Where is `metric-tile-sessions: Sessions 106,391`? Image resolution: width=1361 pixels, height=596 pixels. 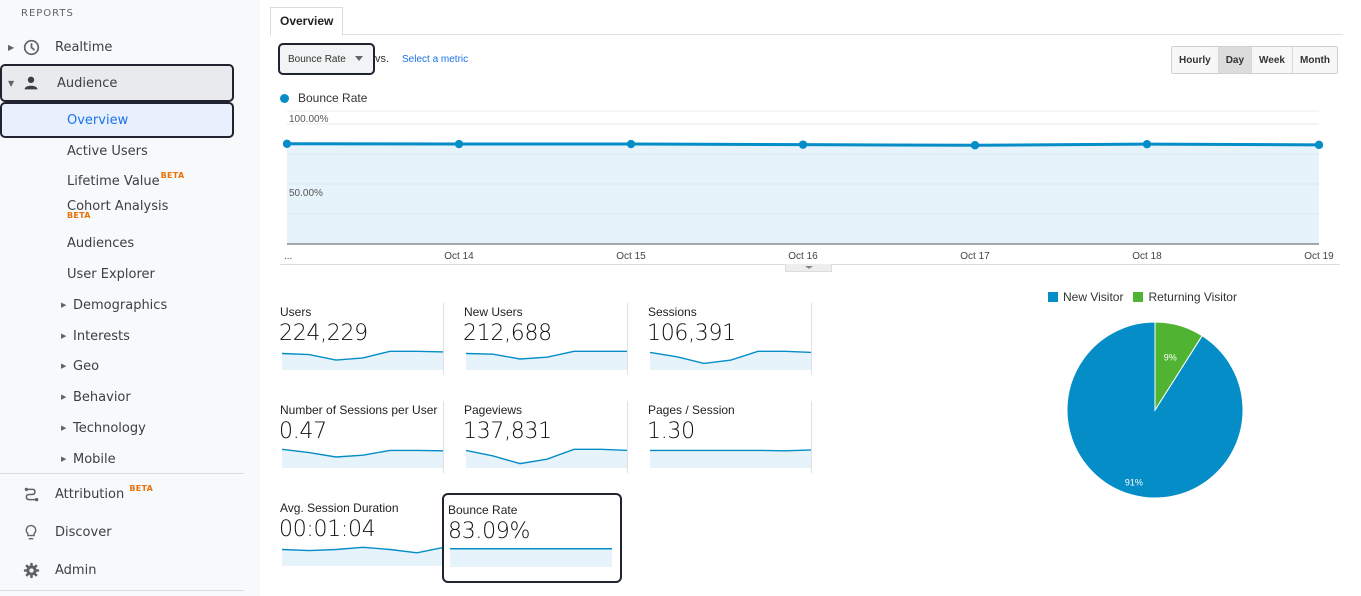 metric-tile-sessions: Sessions 106,391 is located at coordinates (720, 335).